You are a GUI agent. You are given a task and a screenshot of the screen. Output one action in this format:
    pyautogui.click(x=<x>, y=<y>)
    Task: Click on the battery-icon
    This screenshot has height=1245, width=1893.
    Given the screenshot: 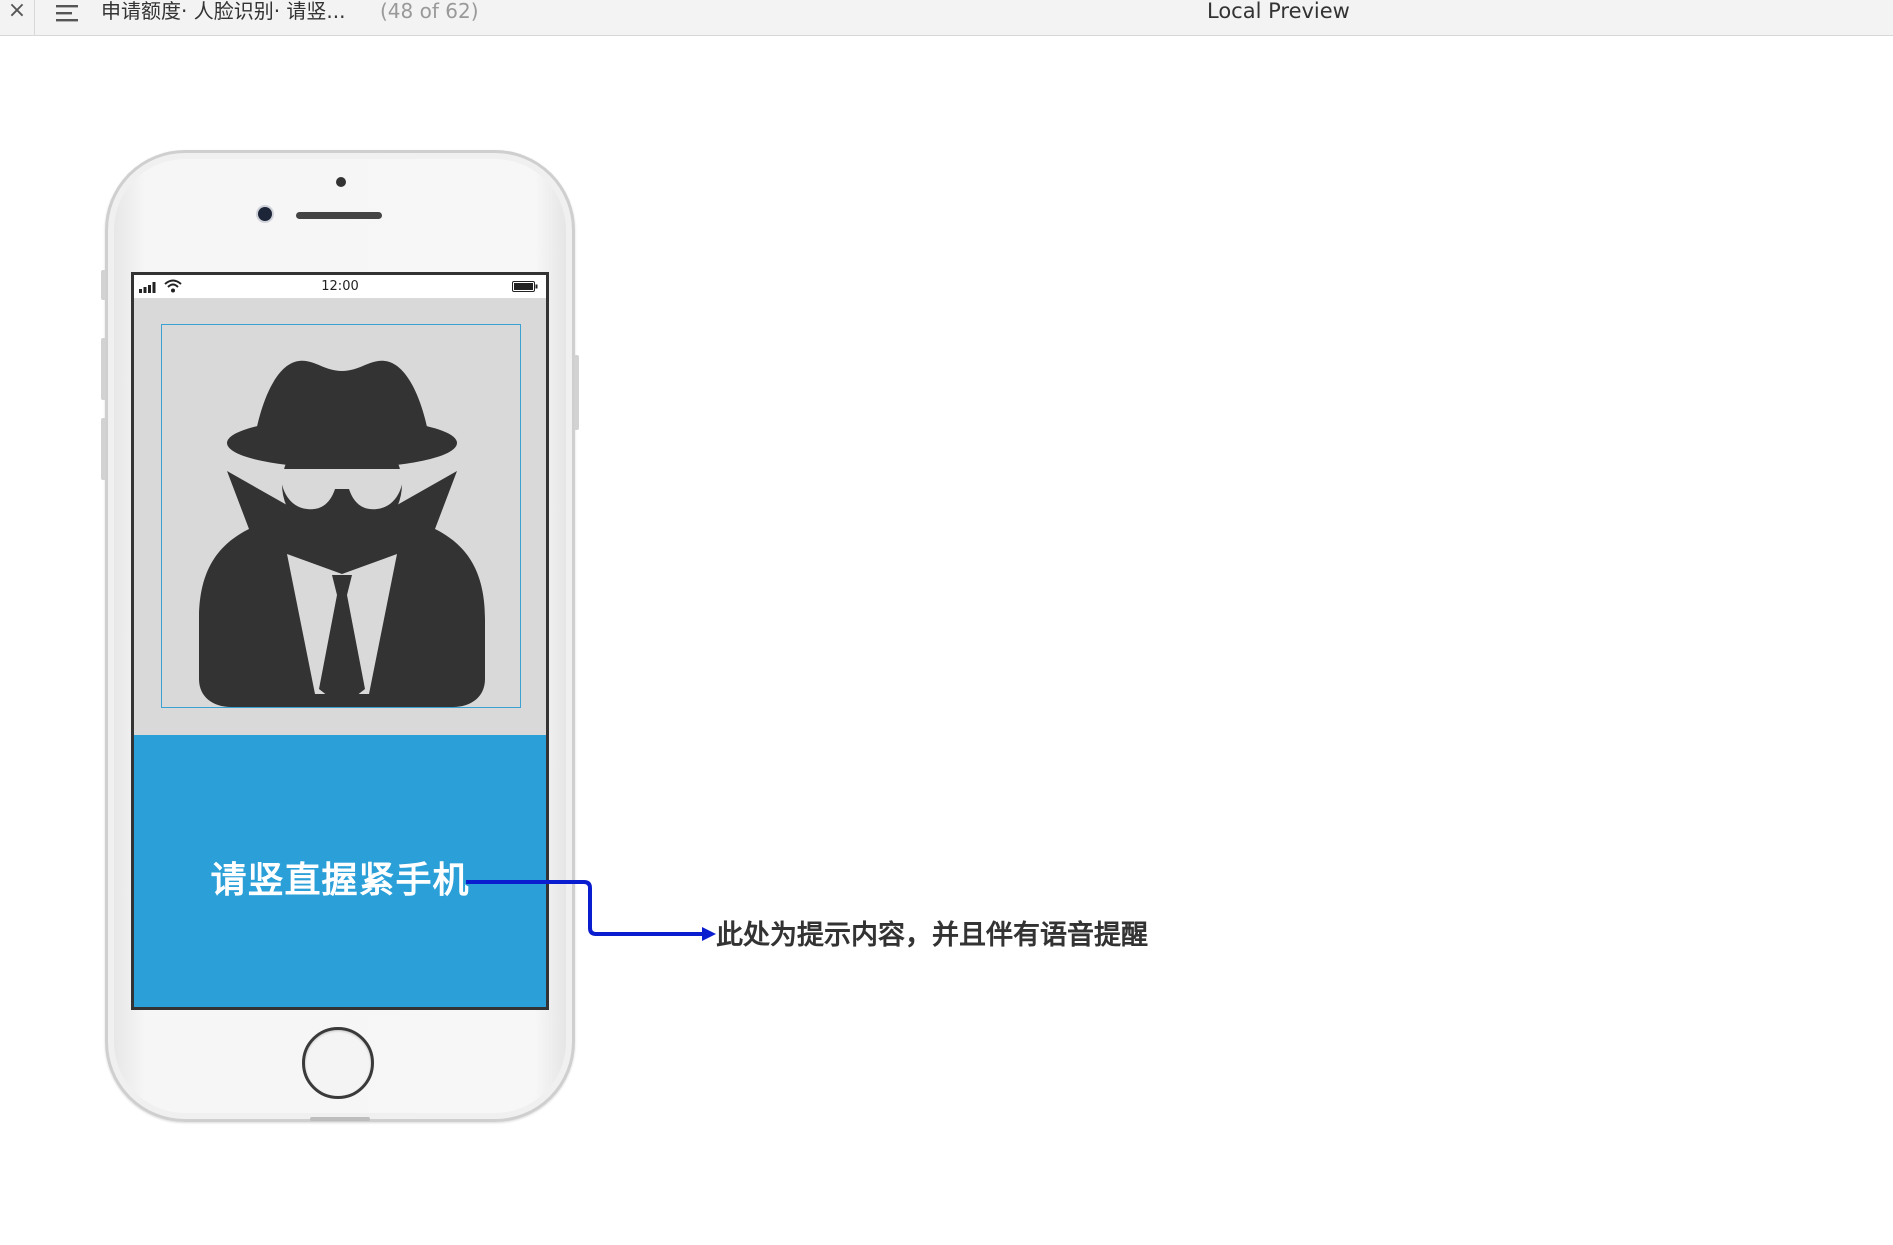 What is the action you would take?
    pyautogui.click(x=525, y=286)
    